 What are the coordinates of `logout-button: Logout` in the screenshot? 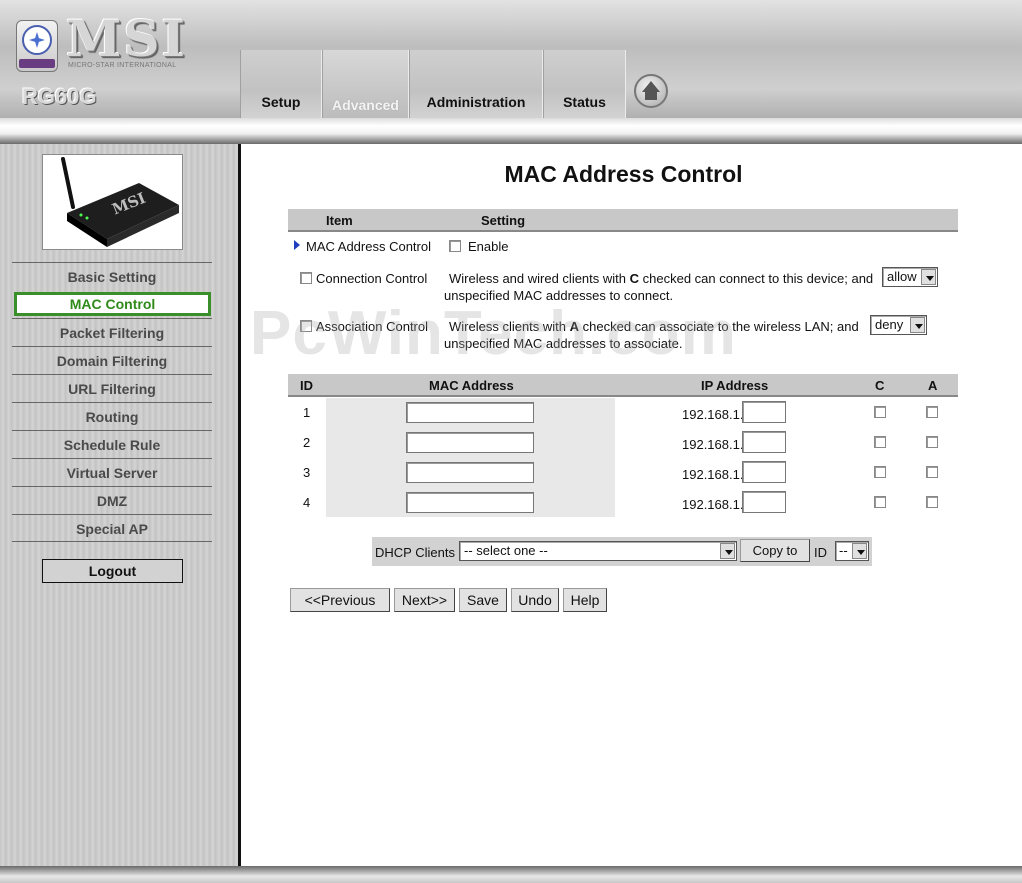 It's located at (112, 571).